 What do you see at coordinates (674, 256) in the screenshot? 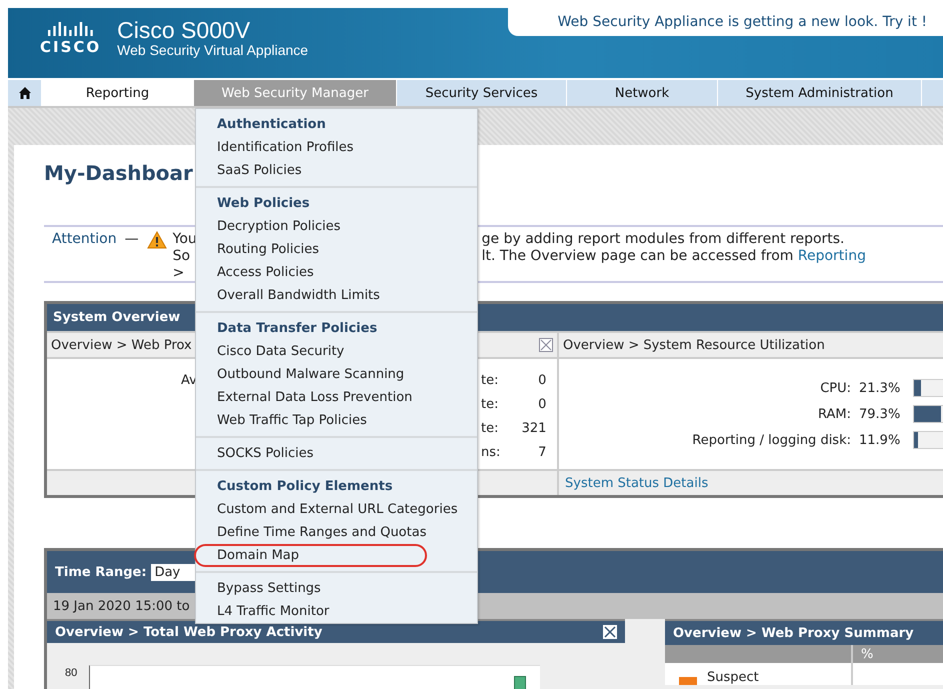
I see `attention-text: lt. The Overview page can be accessed from Reporting` at bounding box center [674, 256].